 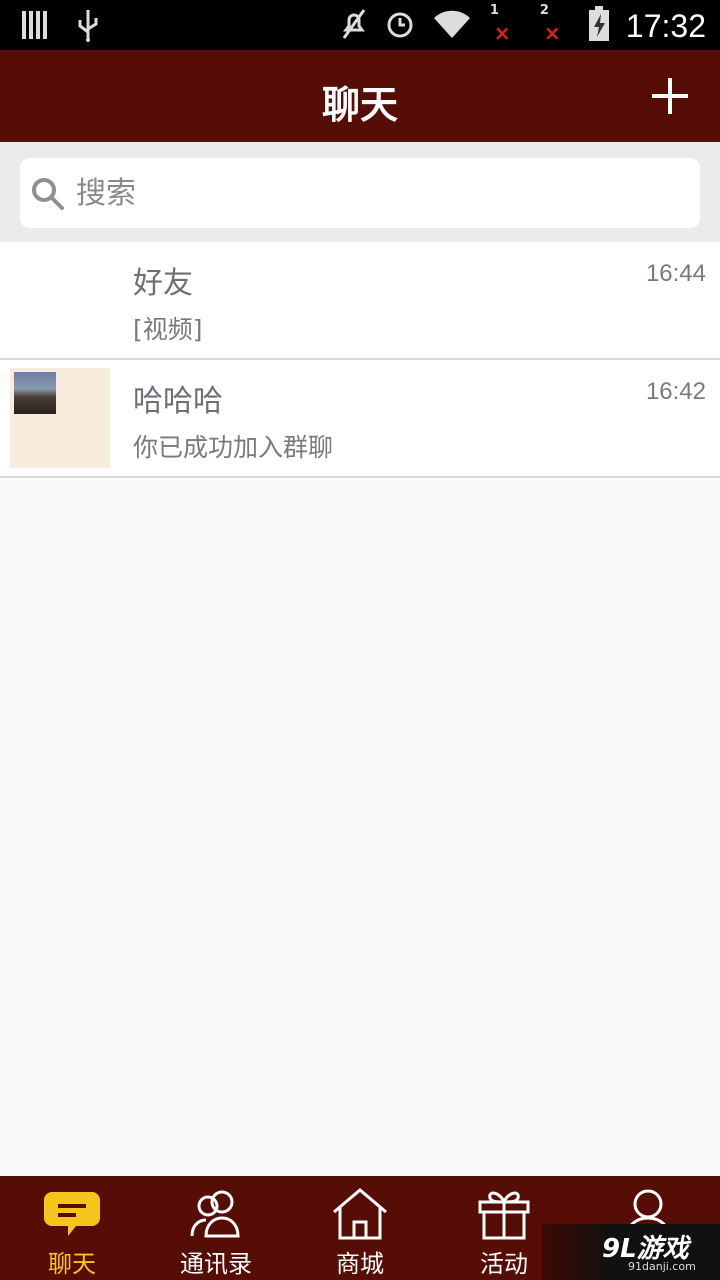 I want to click on watermark-logo: 9L游戏 91danji.com, so click(x=631, y=1252).